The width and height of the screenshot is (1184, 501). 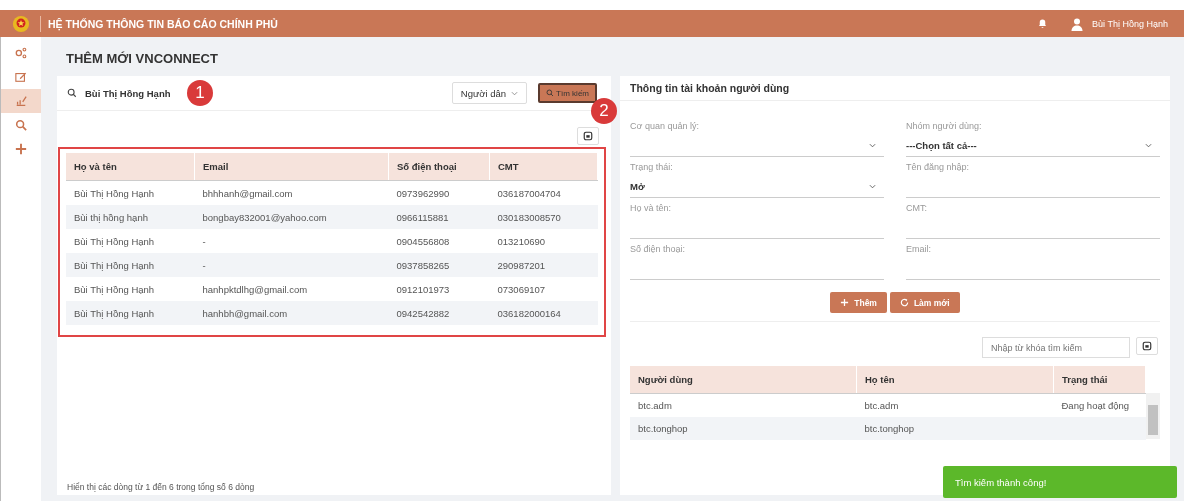 I want to click on table-cell: 0904556808, so click(x=439, y=241).